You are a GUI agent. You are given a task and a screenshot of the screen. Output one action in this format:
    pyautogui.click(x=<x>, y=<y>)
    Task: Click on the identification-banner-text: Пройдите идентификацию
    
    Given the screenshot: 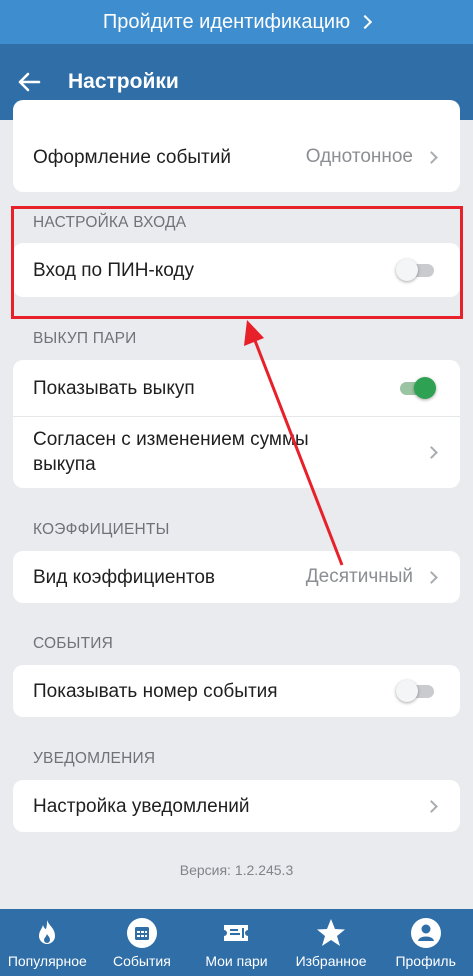 What is the action you would take?
    pyautogui.click(x=226, y=21)
    